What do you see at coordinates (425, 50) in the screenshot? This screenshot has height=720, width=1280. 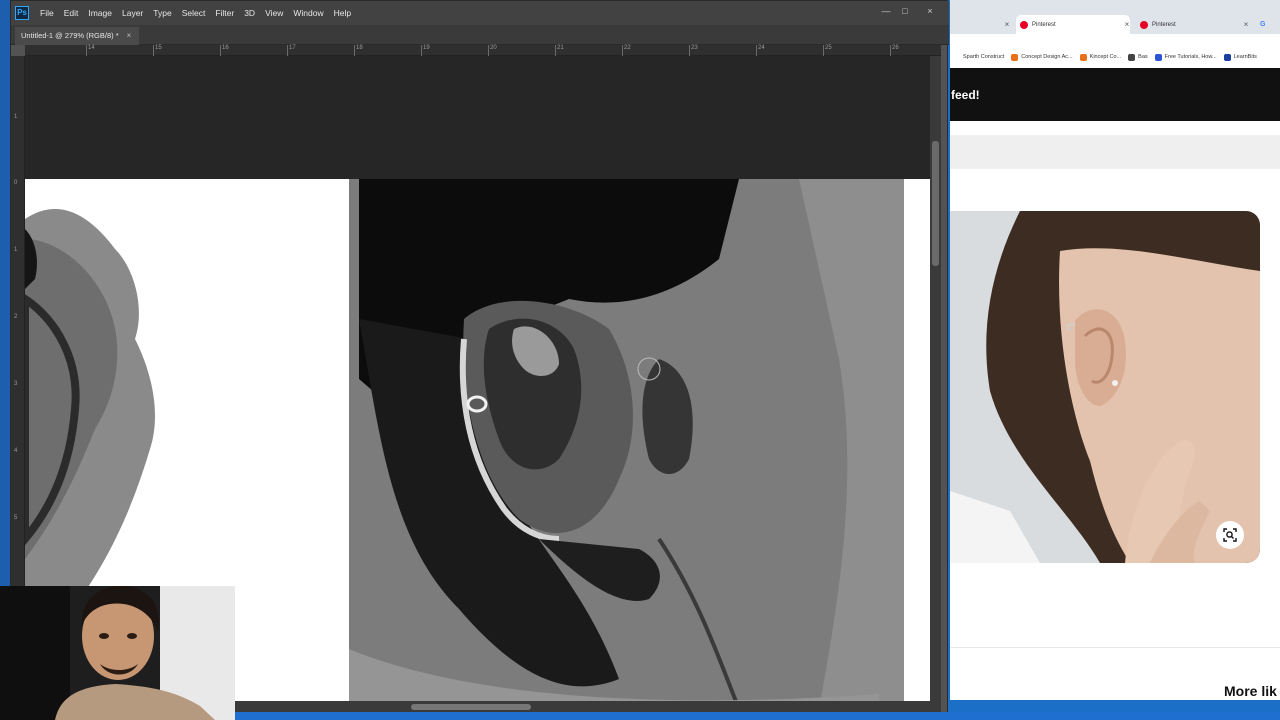 I see `ruler-label: 19` at bounding box center [425, 50].